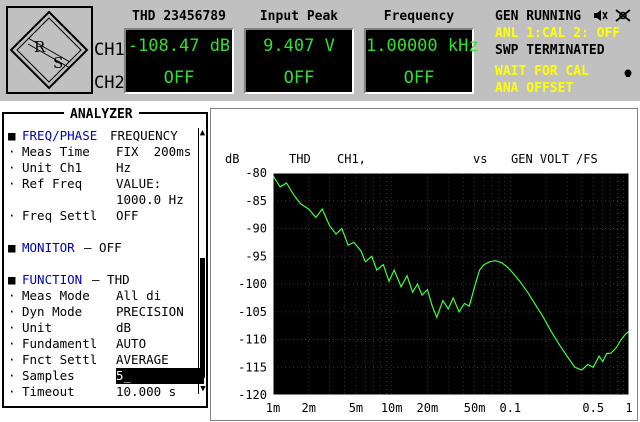 The image size is (640, 422). I want to click on x-tick-label: 0.1, so click(510, 408).